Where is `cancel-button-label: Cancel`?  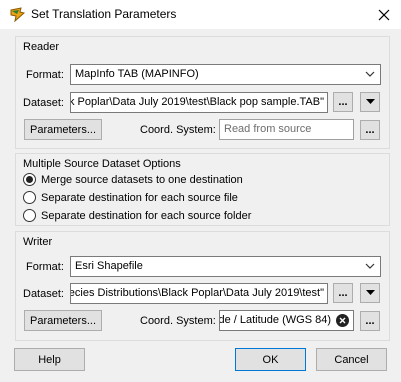 cancel-button-label: Cancel is located at coordinates (351, 359).